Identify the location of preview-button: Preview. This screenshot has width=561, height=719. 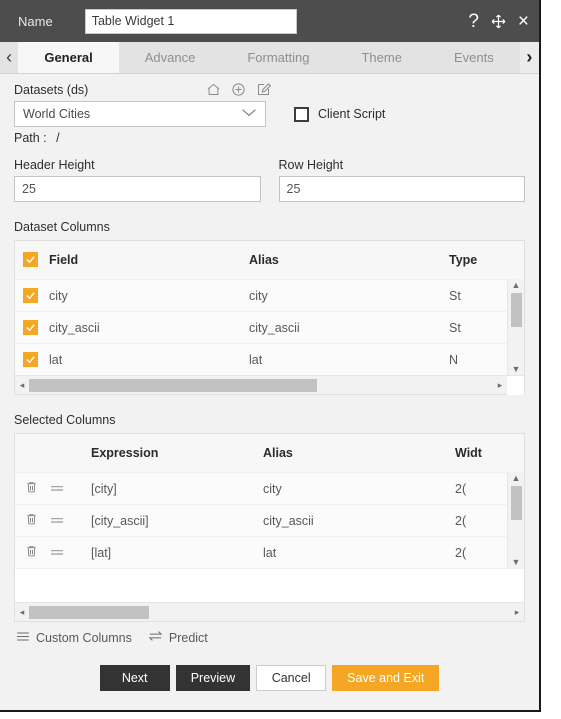
(213, 678).